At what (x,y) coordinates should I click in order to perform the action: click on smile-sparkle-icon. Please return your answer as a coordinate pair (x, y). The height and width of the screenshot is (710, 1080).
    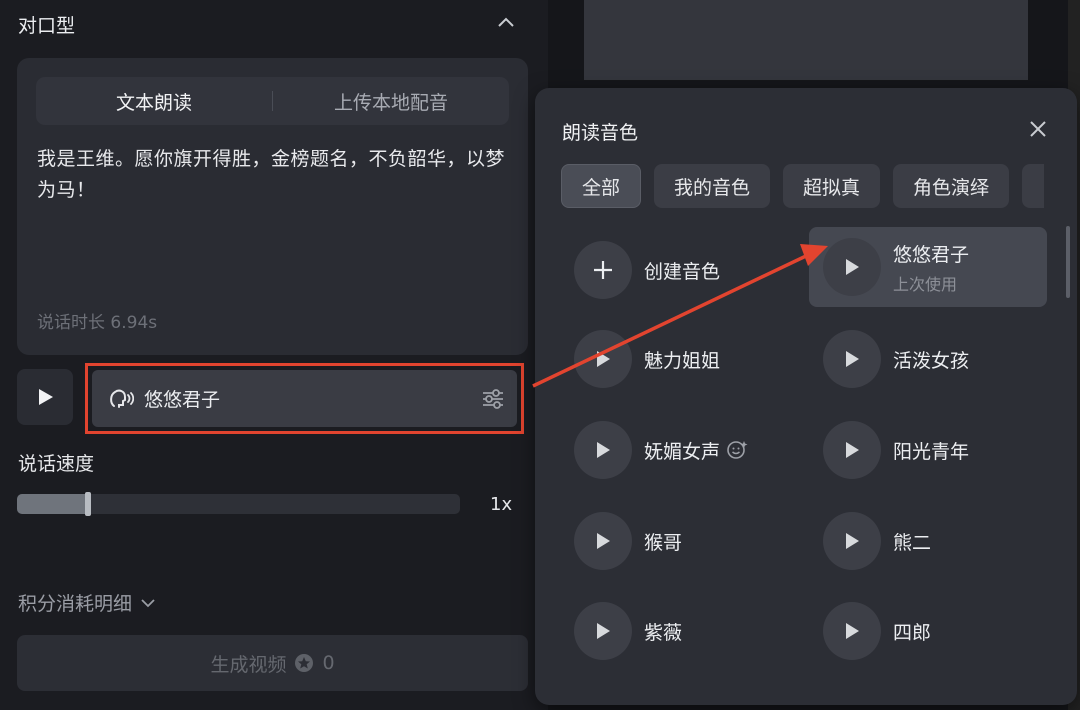
    Looking at the image, I should click on (737, 450).